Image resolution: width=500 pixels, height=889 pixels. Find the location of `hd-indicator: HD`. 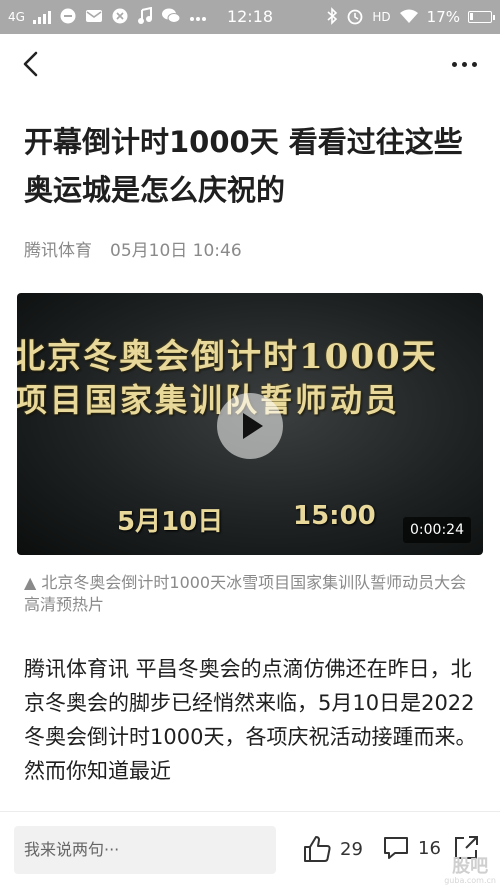

hd-indicator: HD is located at coordinates (381, 17).